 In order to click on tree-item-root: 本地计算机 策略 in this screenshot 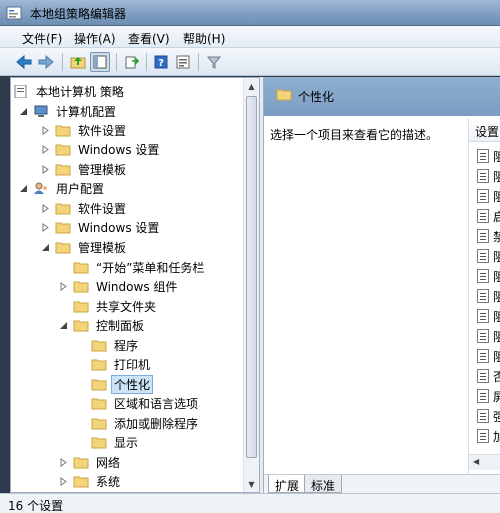, I will do `click(70, 91)`.